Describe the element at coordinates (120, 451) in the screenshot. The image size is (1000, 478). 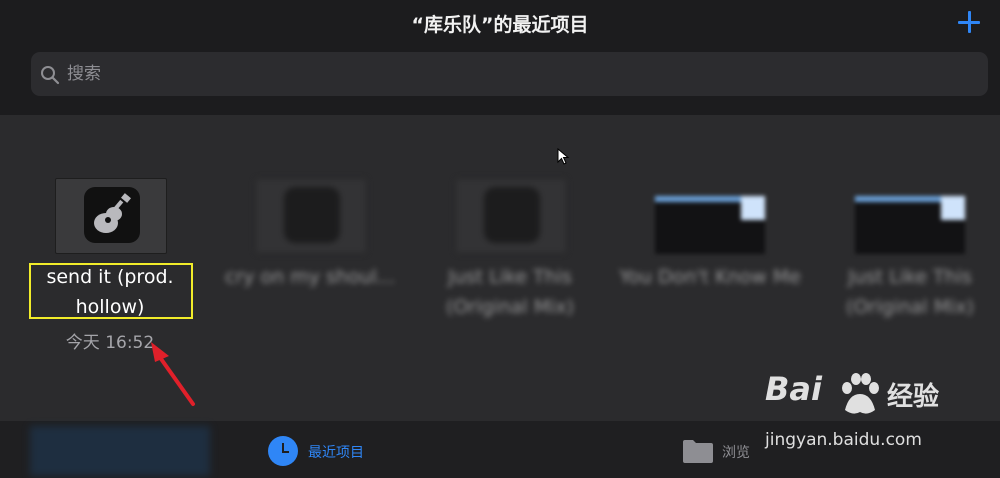
I see `blurred-thumbnail` at that location.